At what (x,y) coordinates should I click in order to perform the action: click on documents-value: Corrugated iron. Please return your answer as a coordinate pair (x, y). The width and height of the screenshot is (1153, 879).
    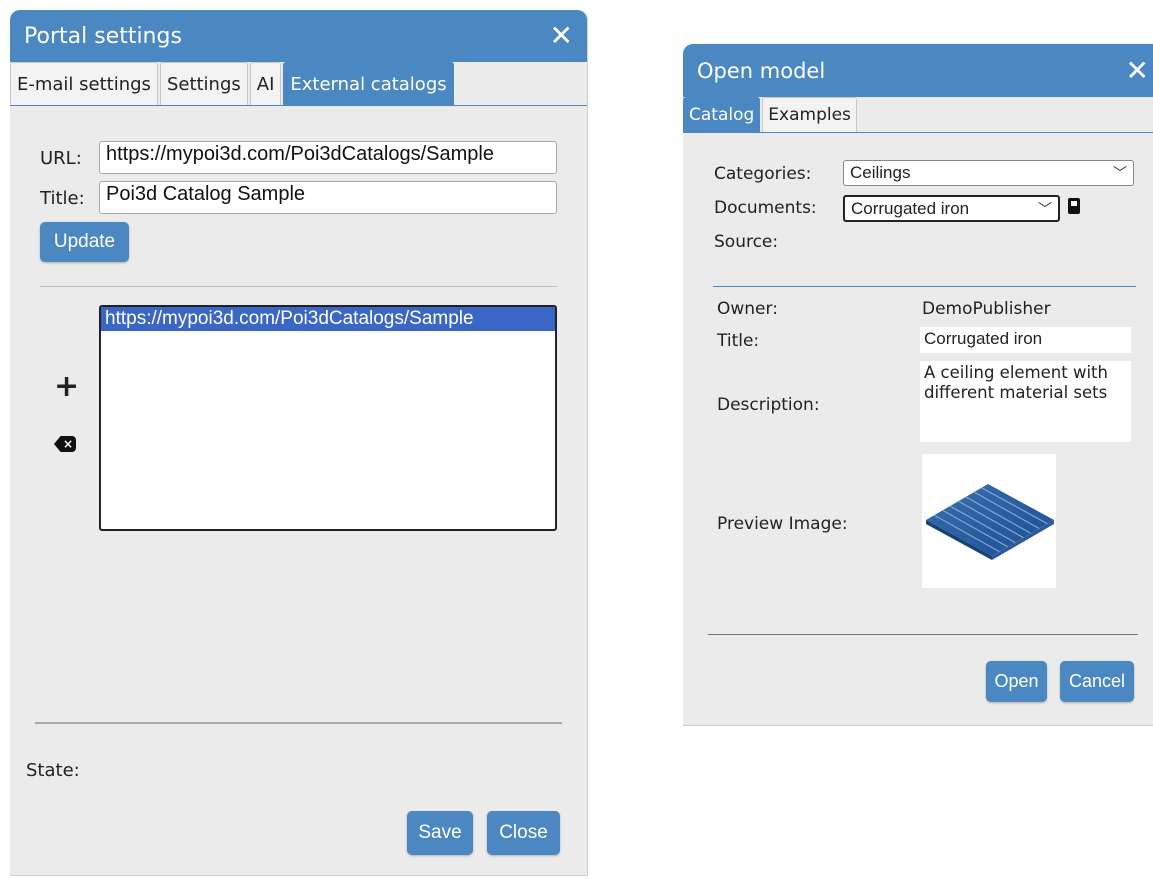
    Looking at the image, I should click on (910, 208).